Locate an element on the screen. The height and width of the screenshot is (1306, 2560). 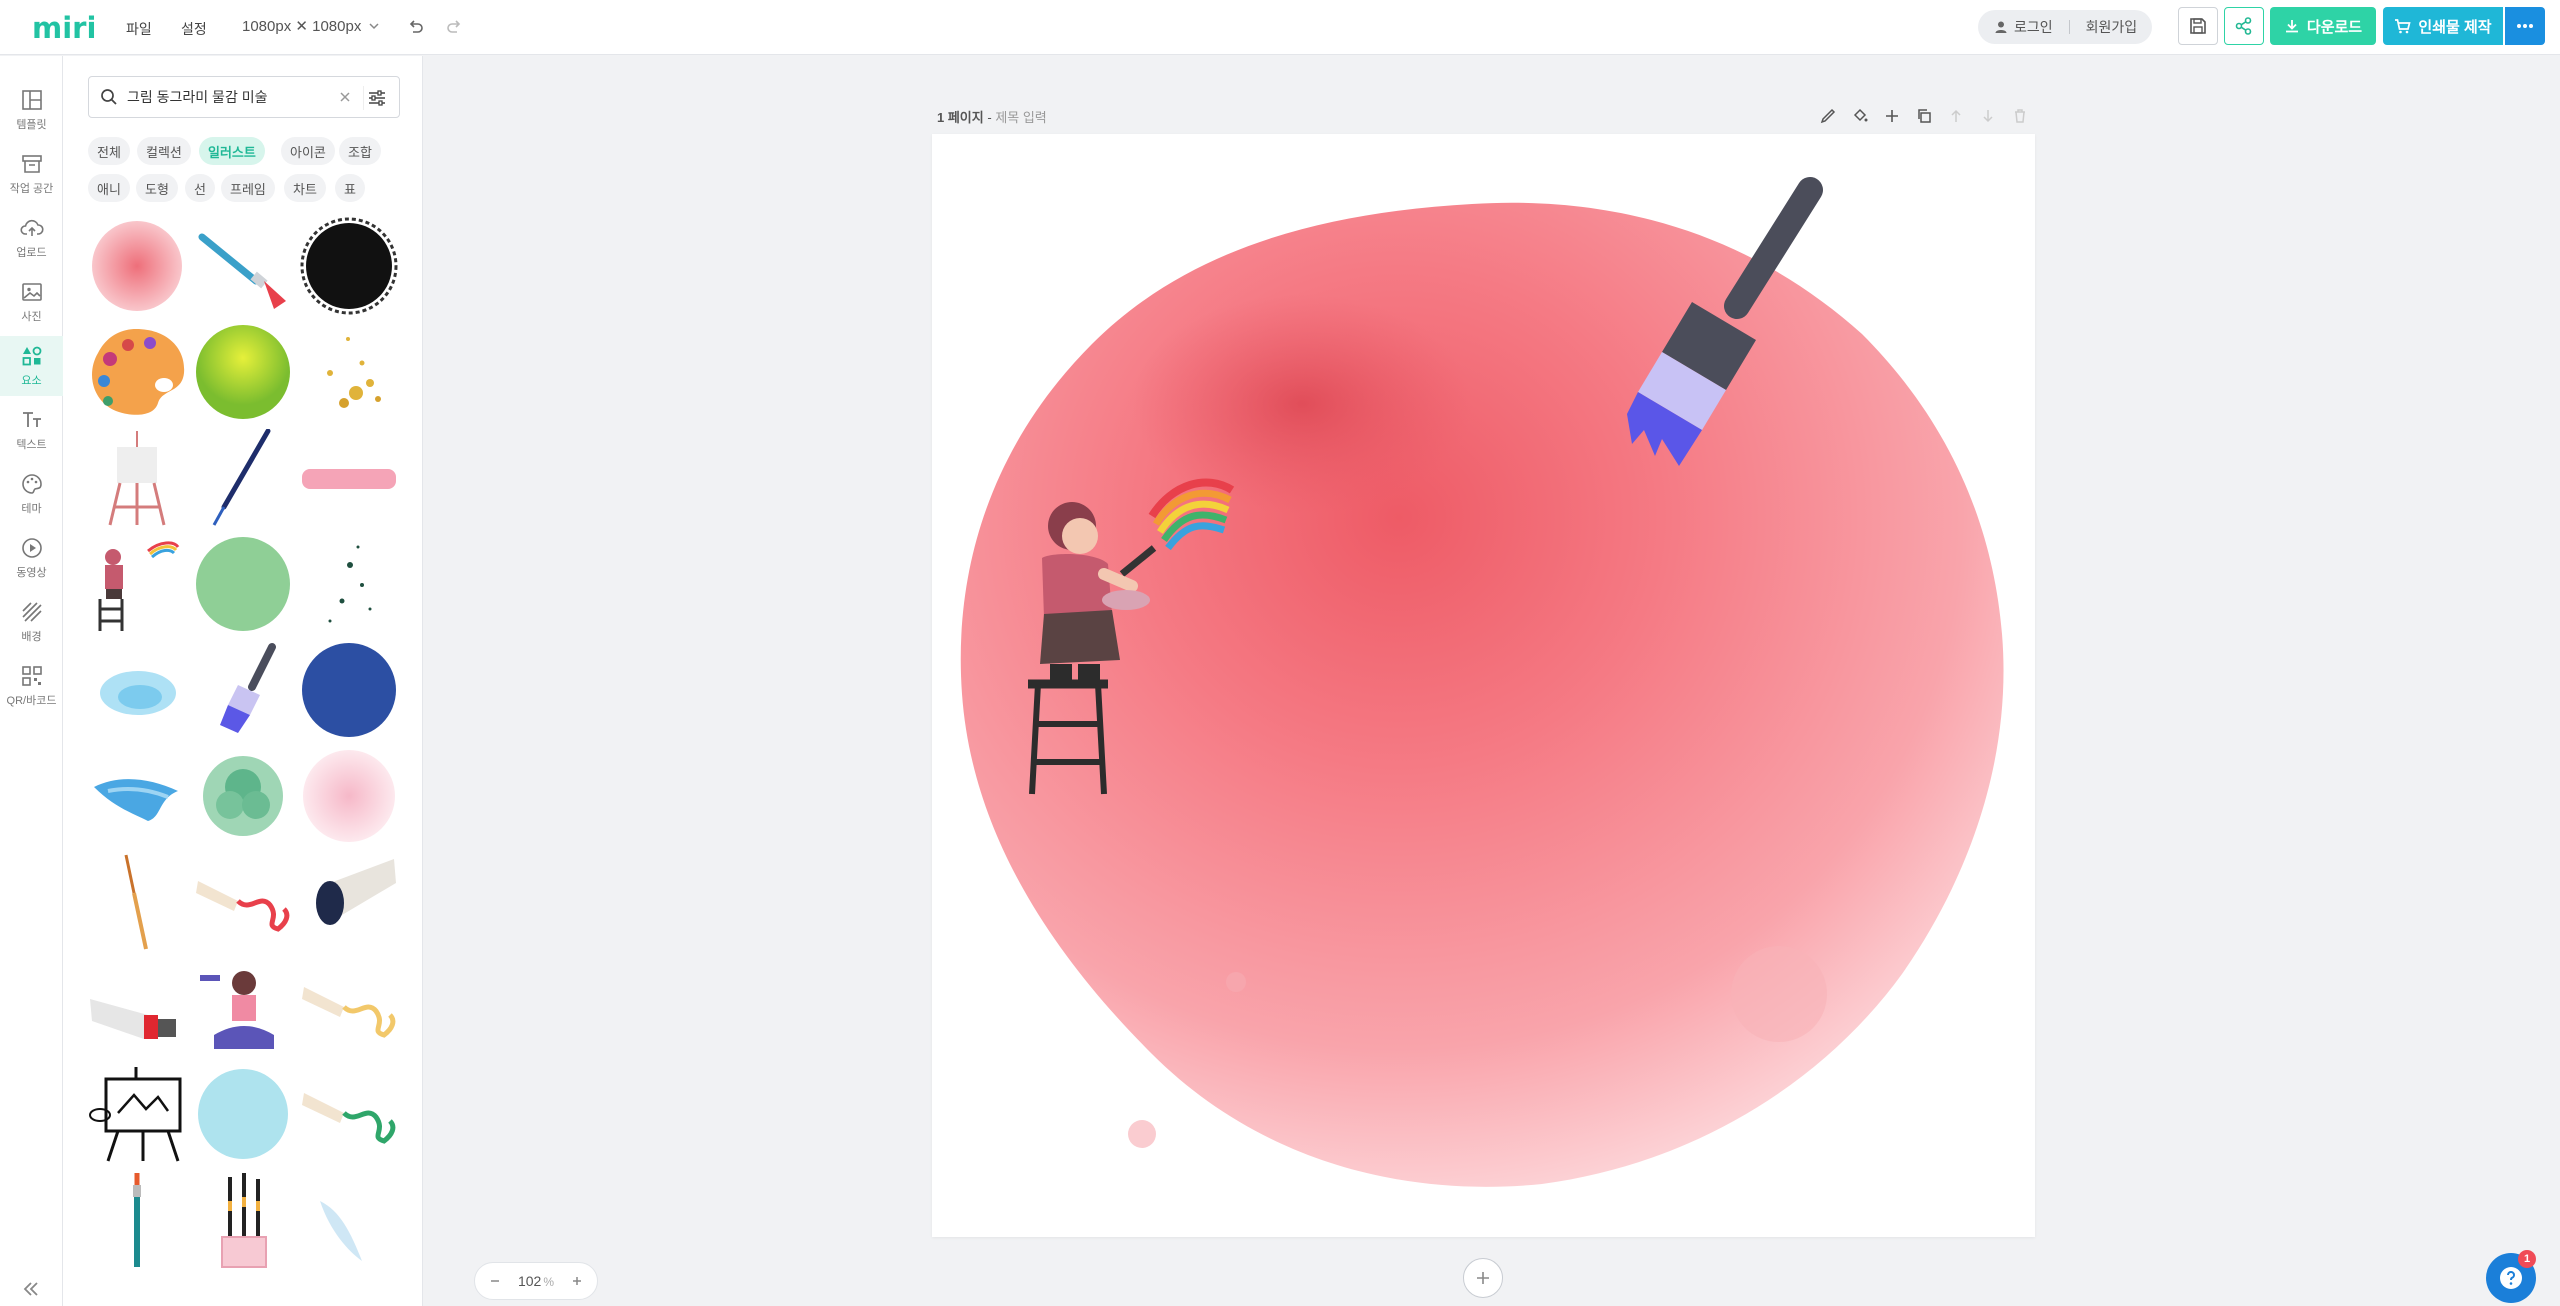
menu-settings: 설정 is located at coordinates (194, 29).